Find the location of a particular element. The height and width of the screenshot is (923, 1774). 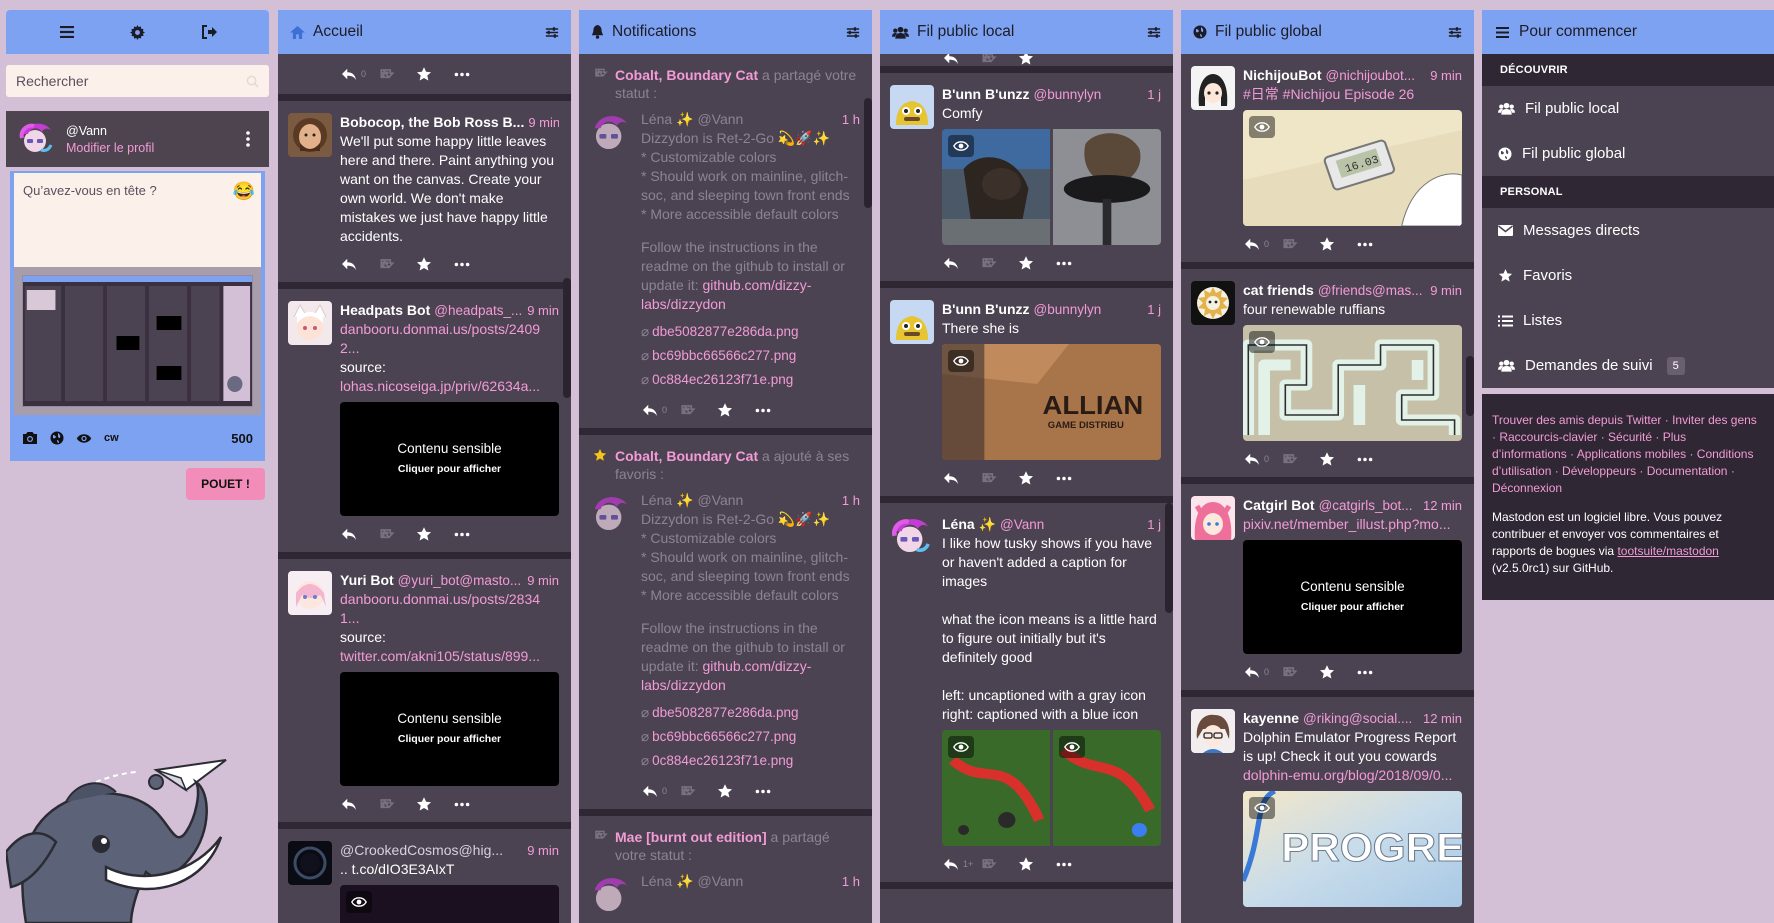

display-name: Headpats Bot is located at coordinates (385, 310).